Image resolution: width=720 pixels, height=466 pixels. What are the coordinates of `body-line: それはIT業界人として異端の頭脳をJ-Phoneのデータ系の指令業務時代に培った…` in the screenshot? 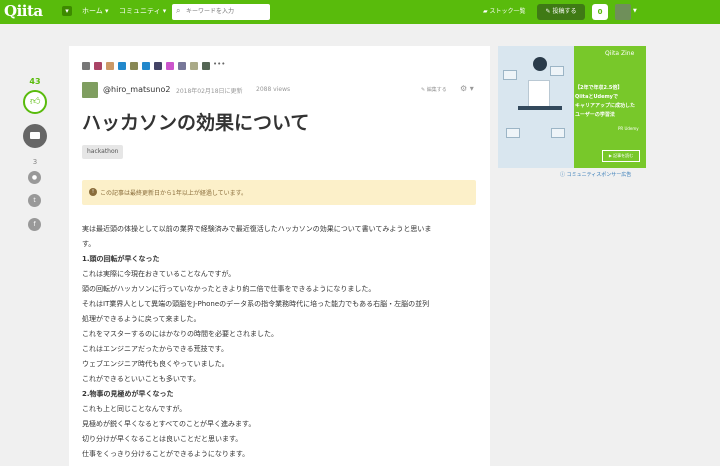 It's located at (256, 304).